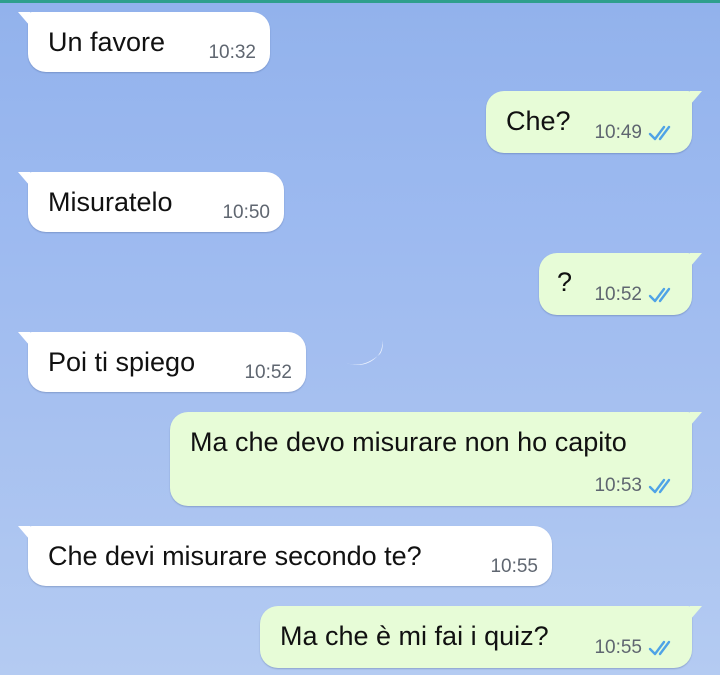 This screenshot has width=720, height=675. I want to click on message-bubble-incoming: Un favore 10:32, so click(144, 42).